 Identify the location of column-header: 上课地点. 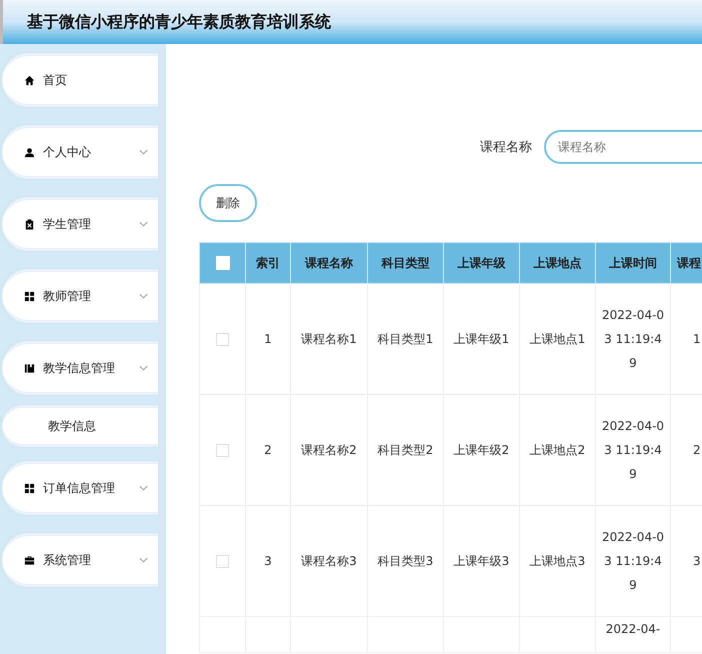
(558, 263).